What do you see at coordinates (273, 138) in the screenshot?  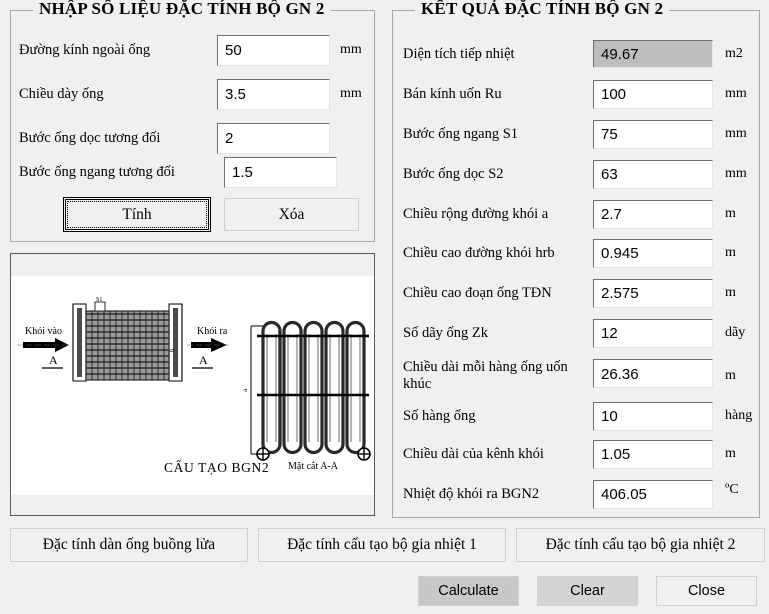 I see `input-relative-longitudinal-pitch: 2` at bounding box center [273, 138].